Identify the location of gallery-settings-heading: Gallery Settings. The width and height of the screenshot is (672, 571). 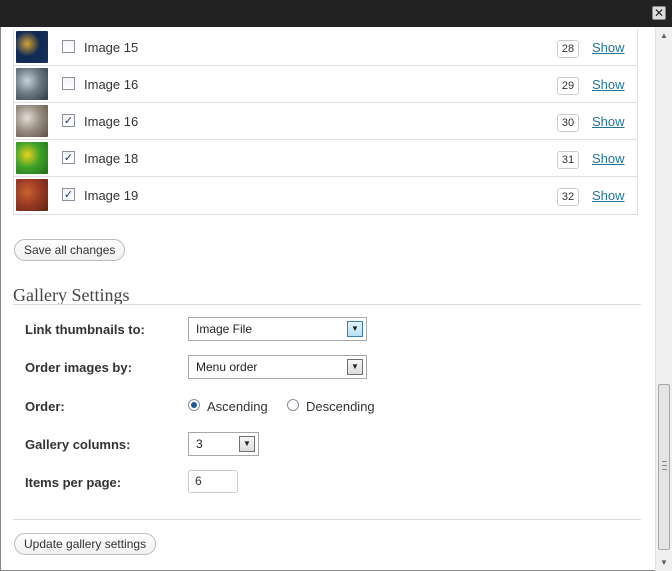
(71, 295).